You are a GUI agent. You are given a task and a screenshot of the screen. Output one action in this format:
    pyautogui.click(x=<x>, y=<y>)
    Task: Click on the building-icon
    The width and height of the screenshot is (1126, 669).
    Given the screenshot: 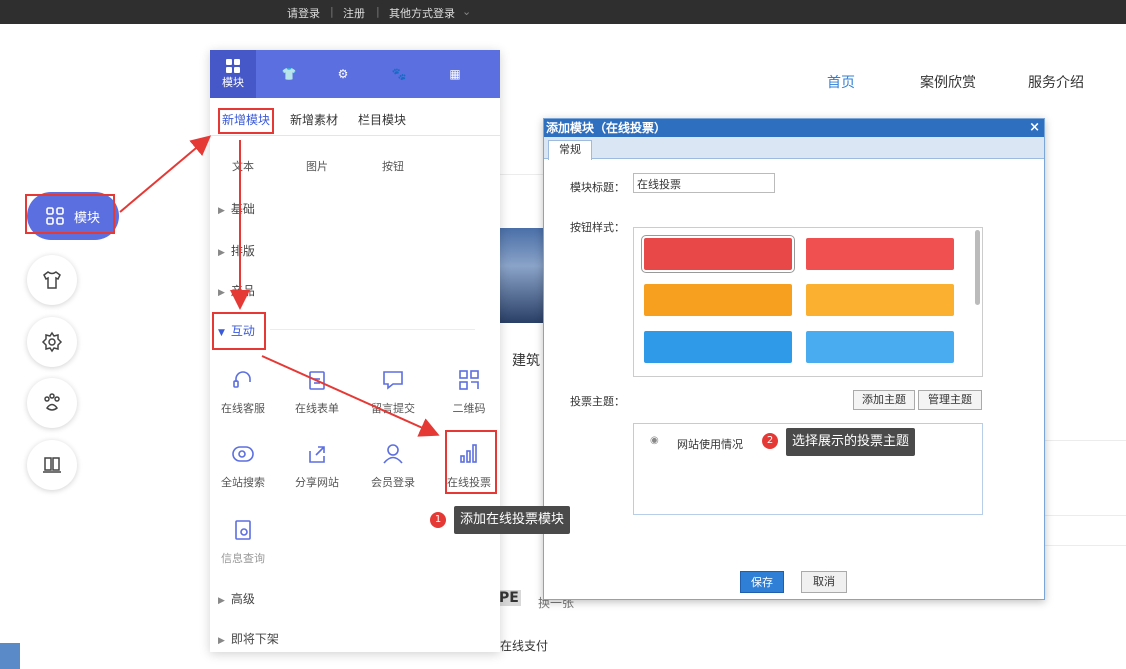 What is the action you would take?
    pyautogui.click(x=52, y=465)
    